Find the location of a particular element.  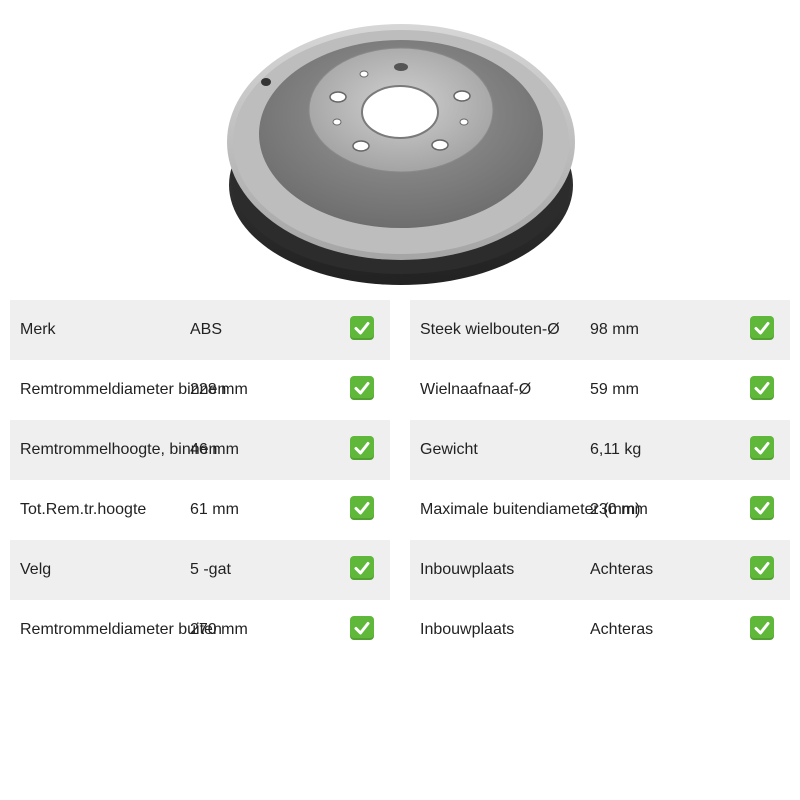

spec-label: Velg is located at coordinates (36, 569).